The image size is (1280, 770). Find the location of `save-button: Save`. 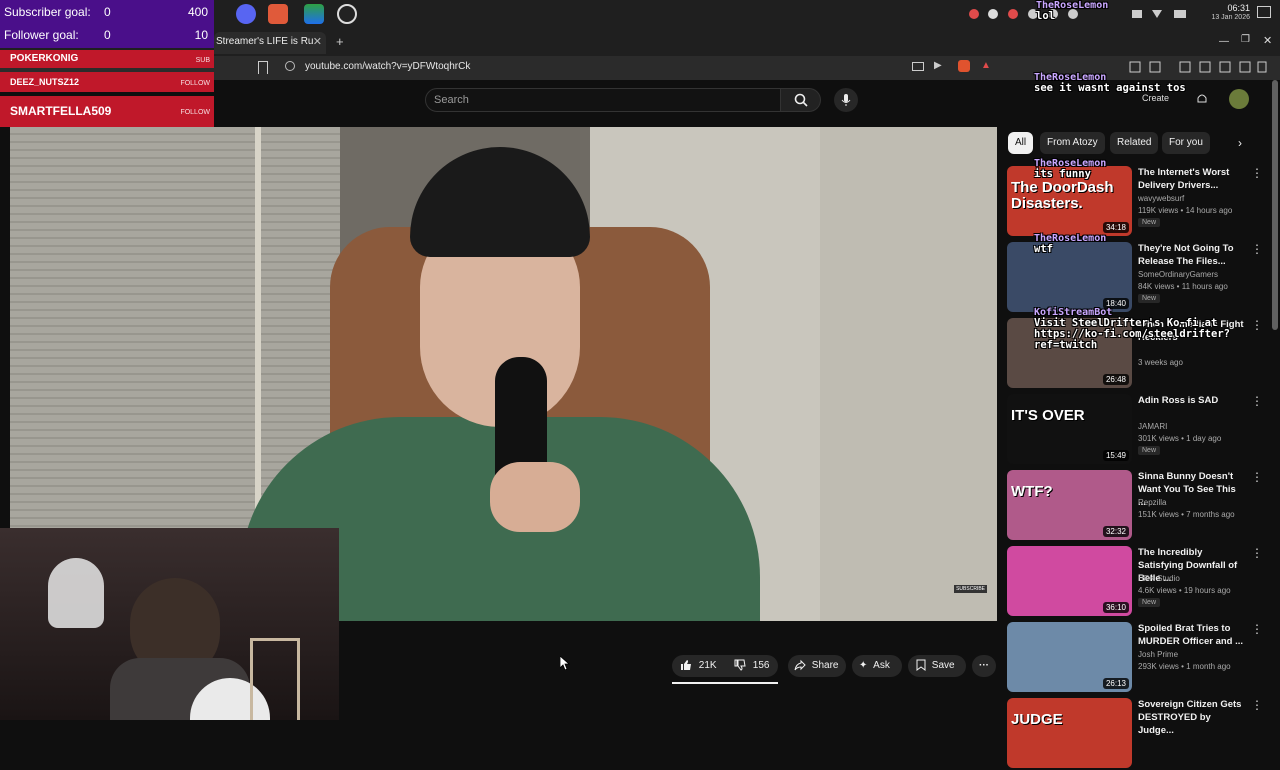

save-button: Save is located at coordinates (937, 666).